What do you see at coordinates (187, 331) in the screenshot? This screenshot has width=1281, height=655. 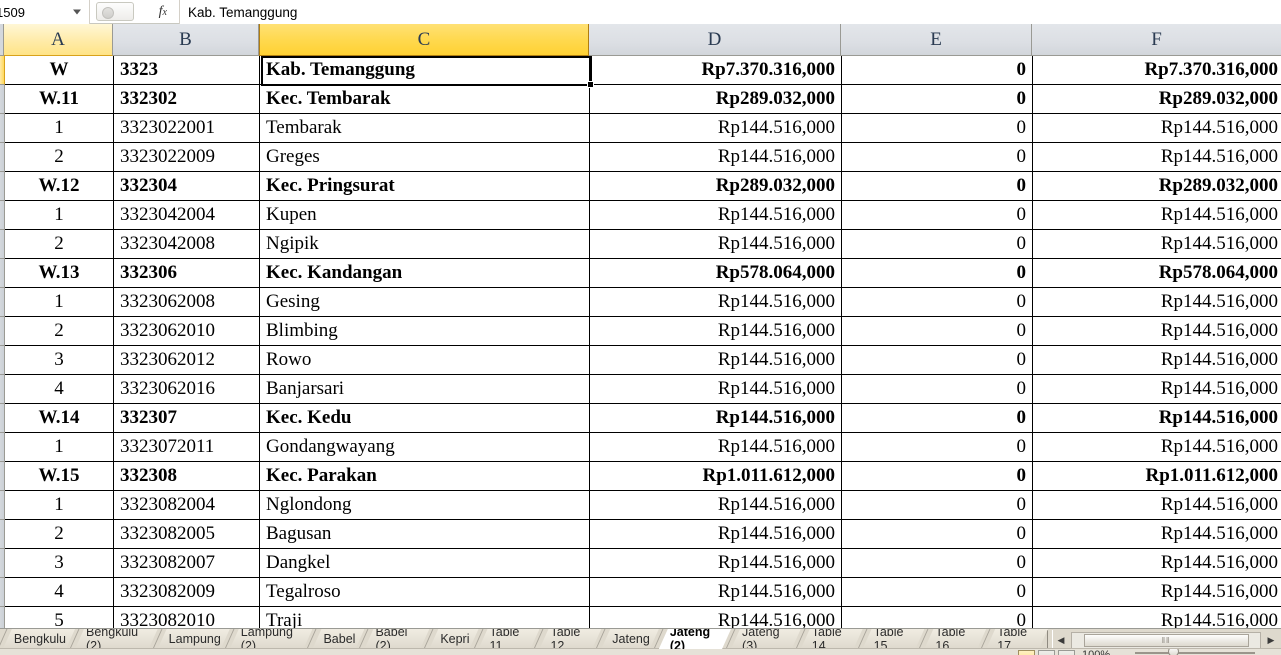 I see `cell-b10: 3323062010` at bounding box center [187, 331].